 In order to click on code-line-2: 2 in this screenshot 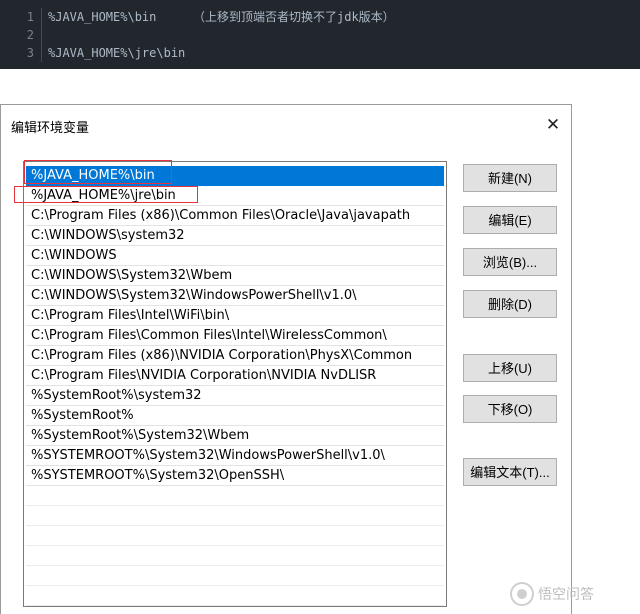, I will do `click(320, 35)`.